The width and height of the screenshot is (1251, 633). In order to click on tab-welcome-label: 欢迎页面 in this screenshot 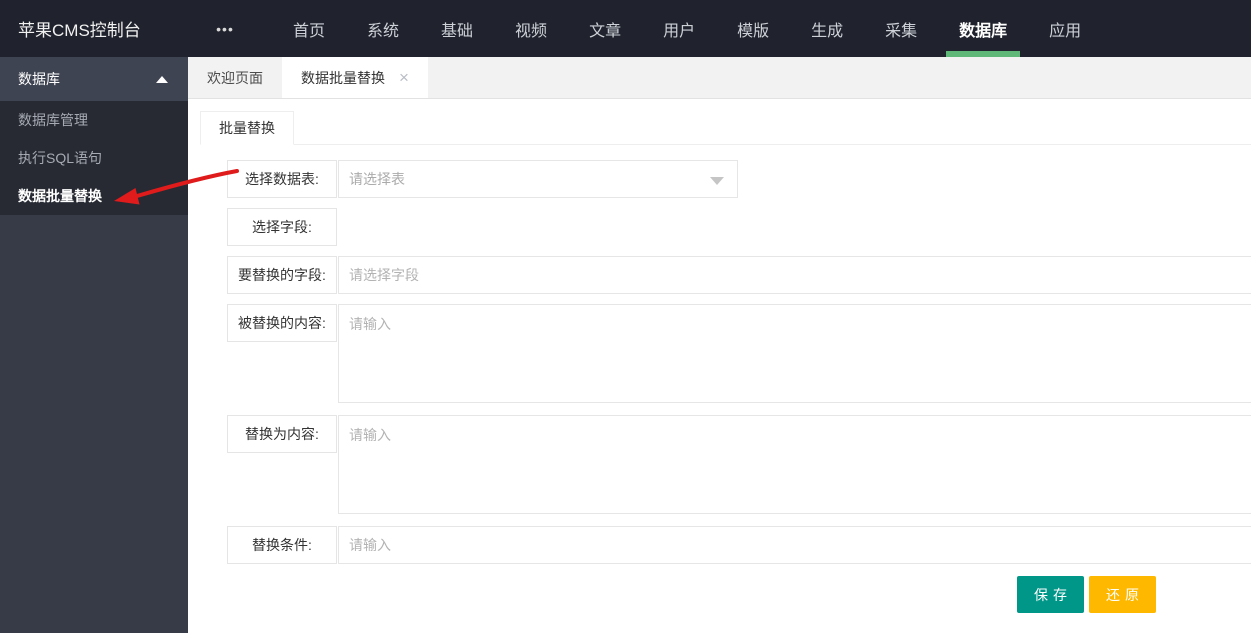, I will do `click(235, 77)`.